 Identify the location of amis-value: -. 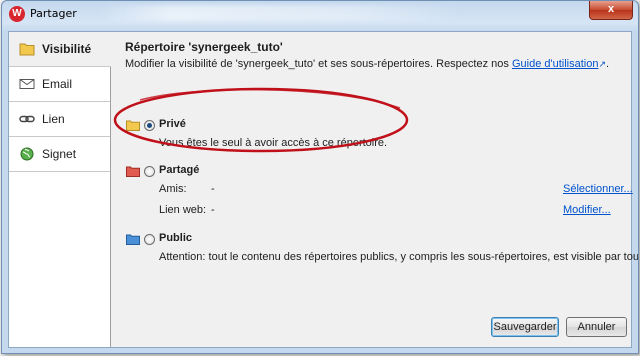
(213, 189).